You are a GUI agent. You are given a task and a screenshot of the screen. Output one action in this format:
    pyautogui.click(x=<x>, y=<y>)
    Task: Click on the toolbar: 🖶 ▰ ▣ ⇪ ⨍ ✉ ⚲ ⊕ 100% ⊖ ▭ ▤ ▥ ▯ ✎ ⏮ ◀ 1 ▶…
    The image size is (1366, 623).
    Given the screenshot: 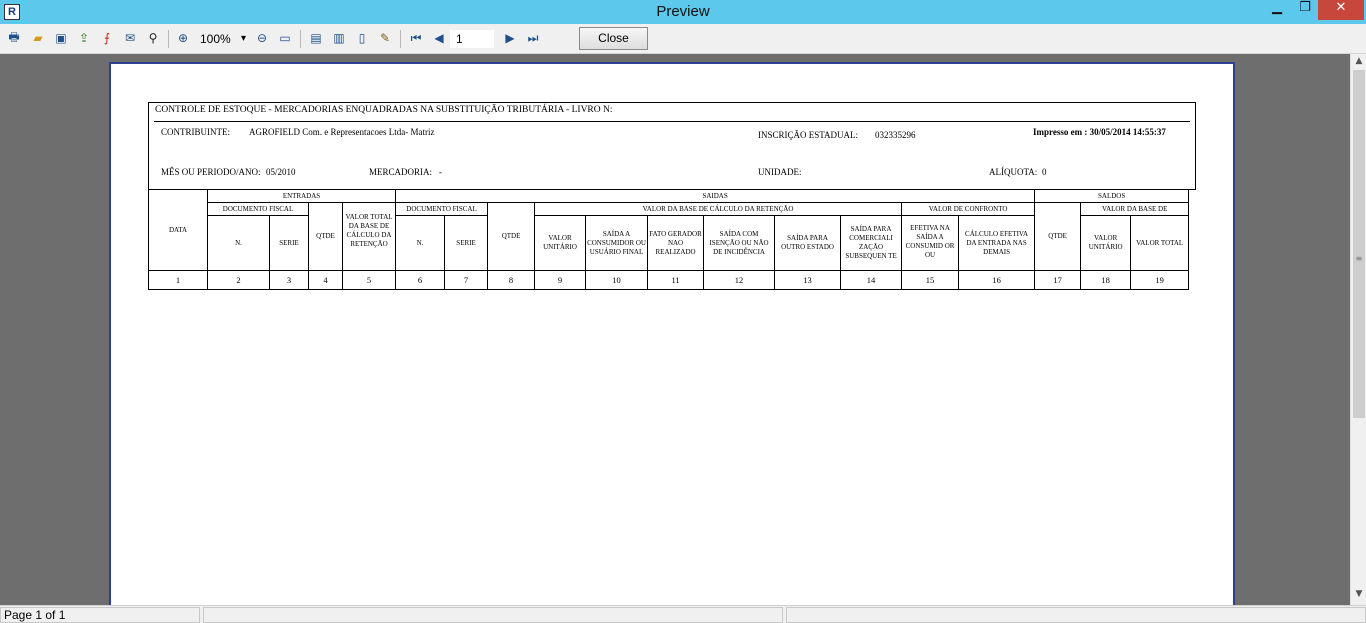 What is the action you would take?
    pyautogui.click(x=683, y=39)
    